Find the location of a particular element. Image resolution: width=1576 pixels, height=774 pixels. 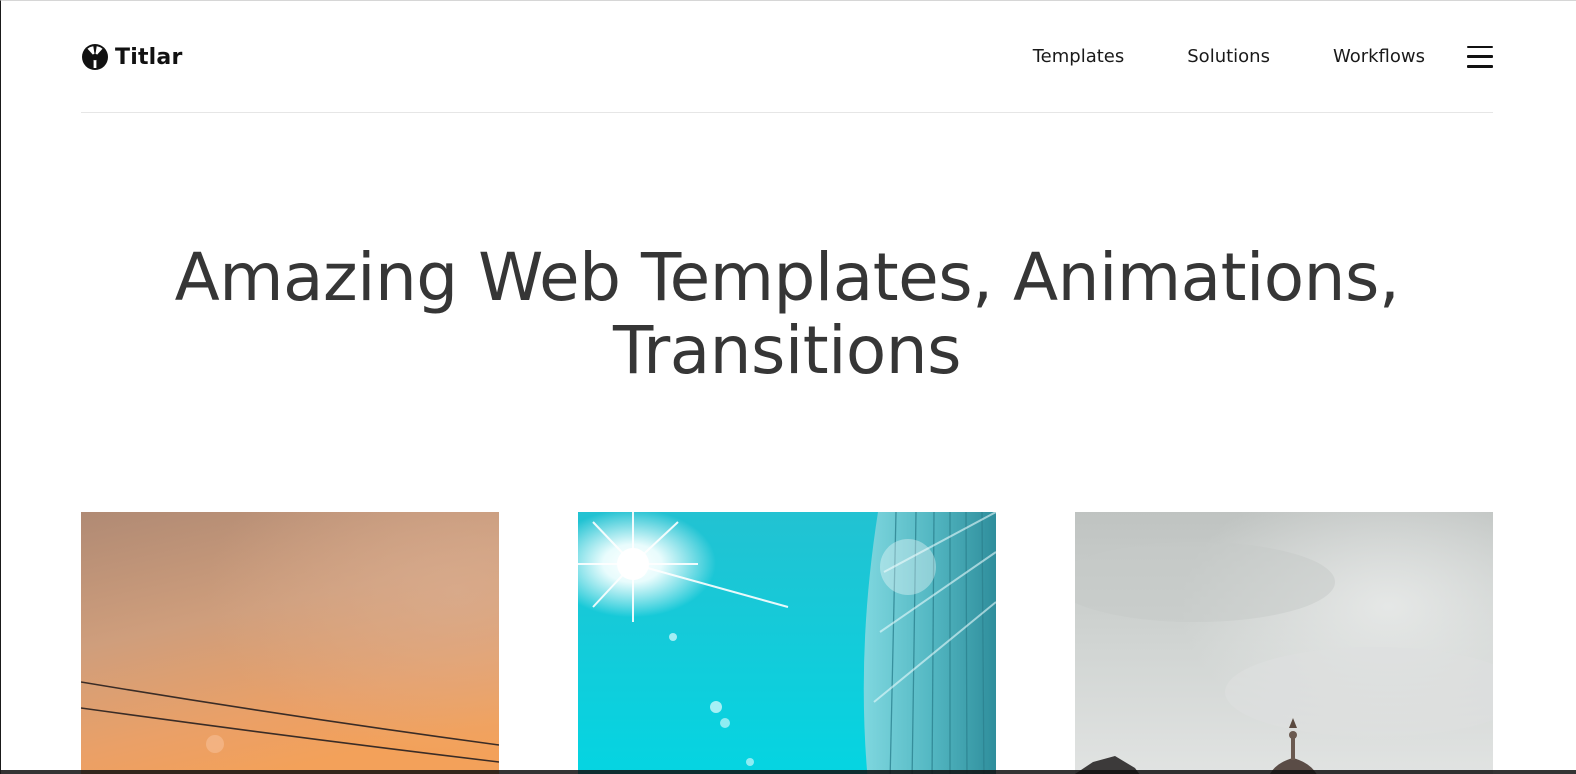

brand-name: Titlar is located at coordinates (149, 57).